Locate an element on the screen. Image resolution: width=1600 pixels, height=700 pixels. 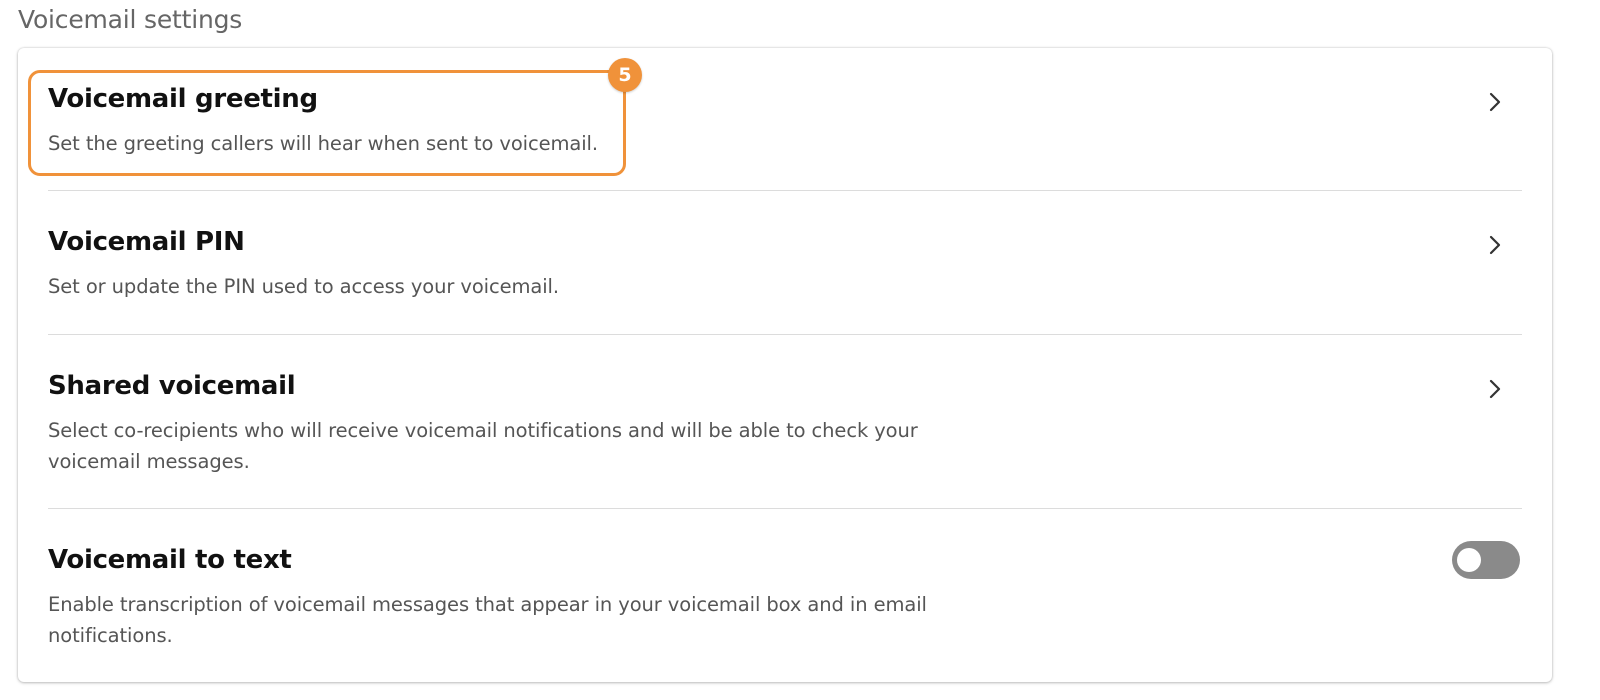
row-title: Voicemail PIN is located at coordinates (146, 242).